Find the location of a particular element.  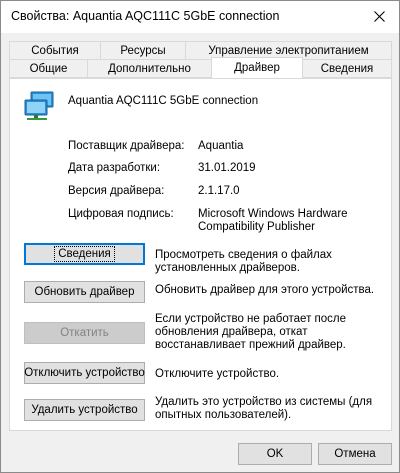

cancel-button: Отмена is located at coordinates (355, 454).